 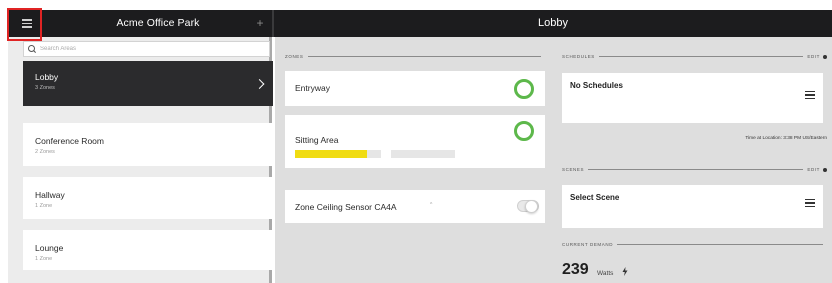 I want to click on add-area-button: +, so click(x=260, y=23).